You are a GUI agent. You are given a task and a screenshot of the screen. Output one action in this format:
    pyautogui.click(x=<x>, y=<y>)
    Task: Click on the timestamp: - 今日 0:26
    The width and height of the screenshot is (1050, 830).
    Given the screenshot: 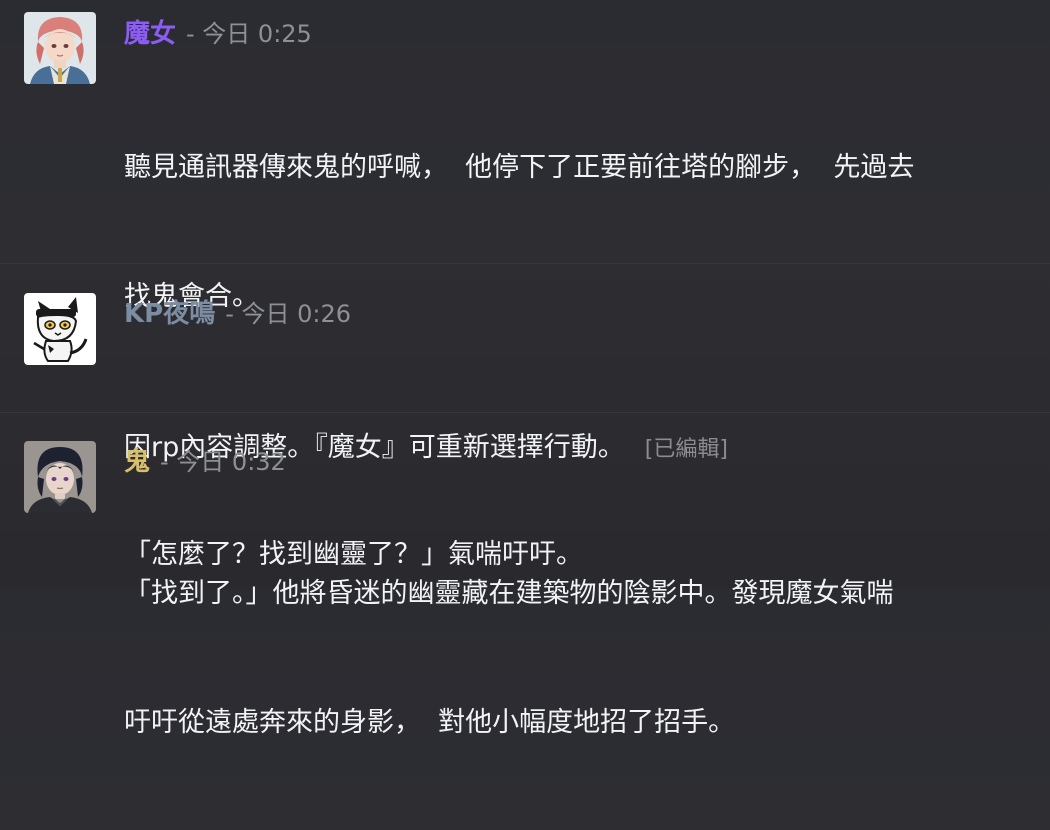 What is the action you would take?
    pyautogui.click(x=288, y=314)
    